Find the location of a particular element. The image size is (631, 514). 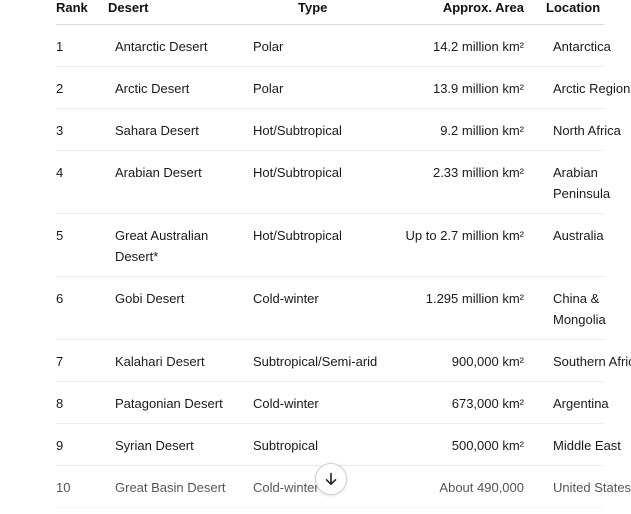

cell-desert: Great Australian Desert* is located at coordinates (177, 245).